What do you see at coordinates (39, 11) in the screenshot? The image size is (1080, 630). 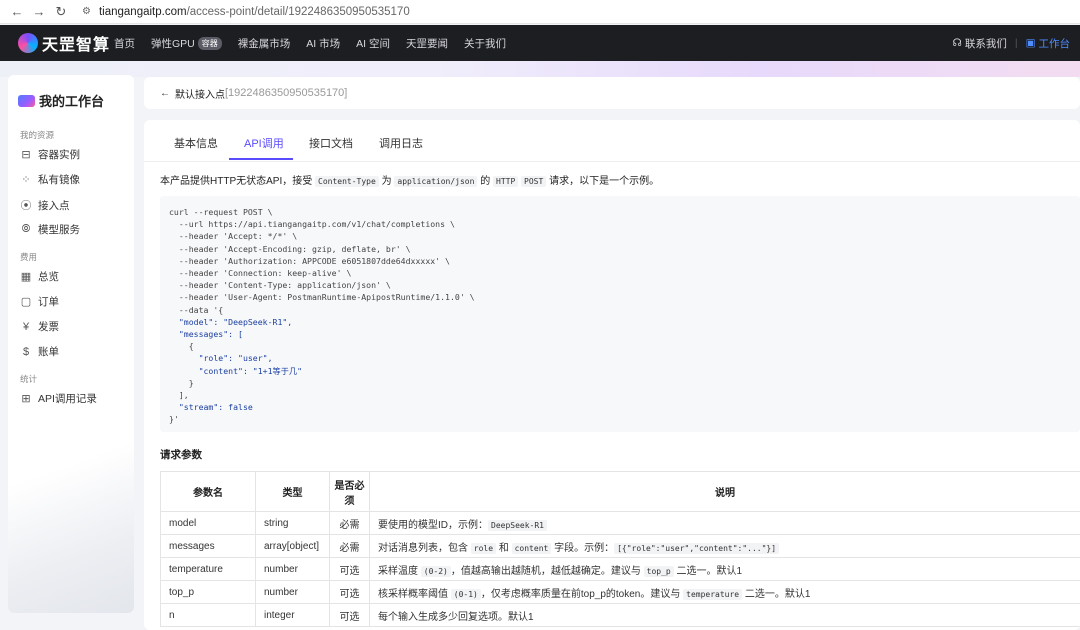 I see `forward-arrow-icon: →` at bounding box center [39, 11].